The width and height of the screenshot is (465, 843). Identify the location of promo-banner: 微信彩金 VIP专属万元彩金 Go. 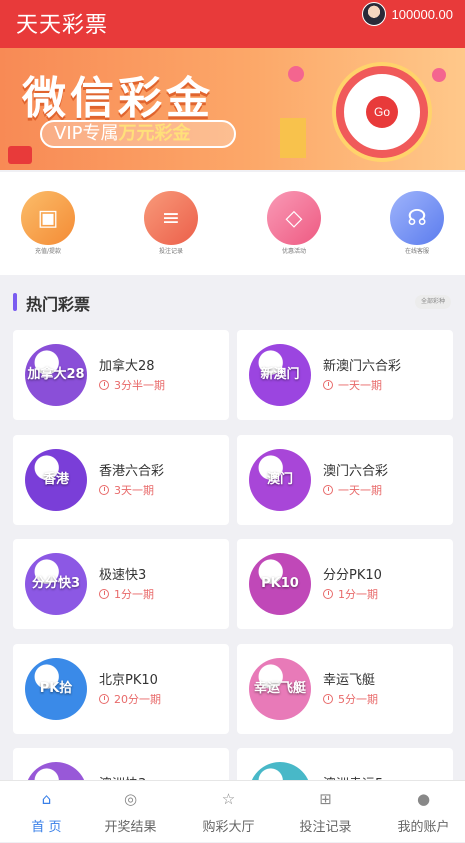
(232, 109).